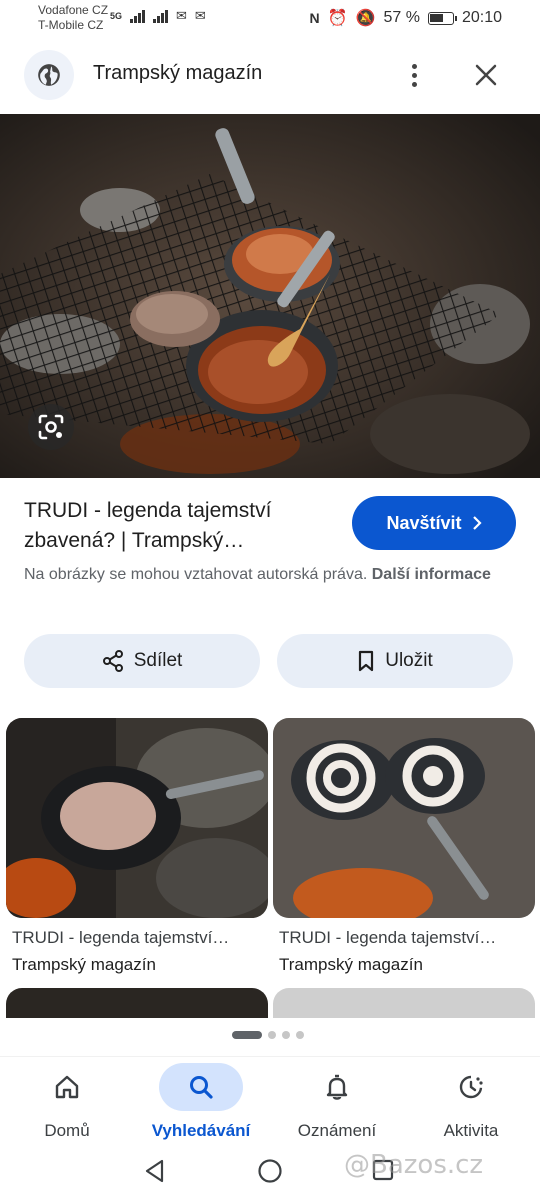 Image resolution: width=540 pixels, height=1200 pixels. Describe the element at coordinates (471, 1087) in the screenshot. I see `activity-icon` at that location.